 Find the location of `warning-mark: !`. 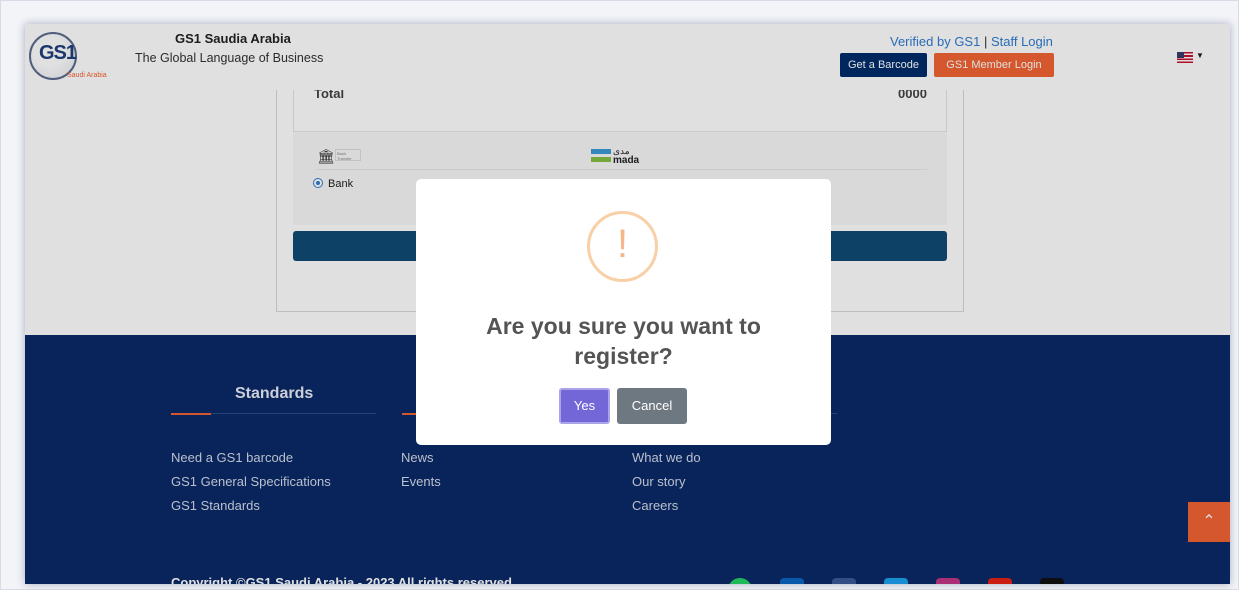

warning-mark: ! is located at coordinates (622, 244).